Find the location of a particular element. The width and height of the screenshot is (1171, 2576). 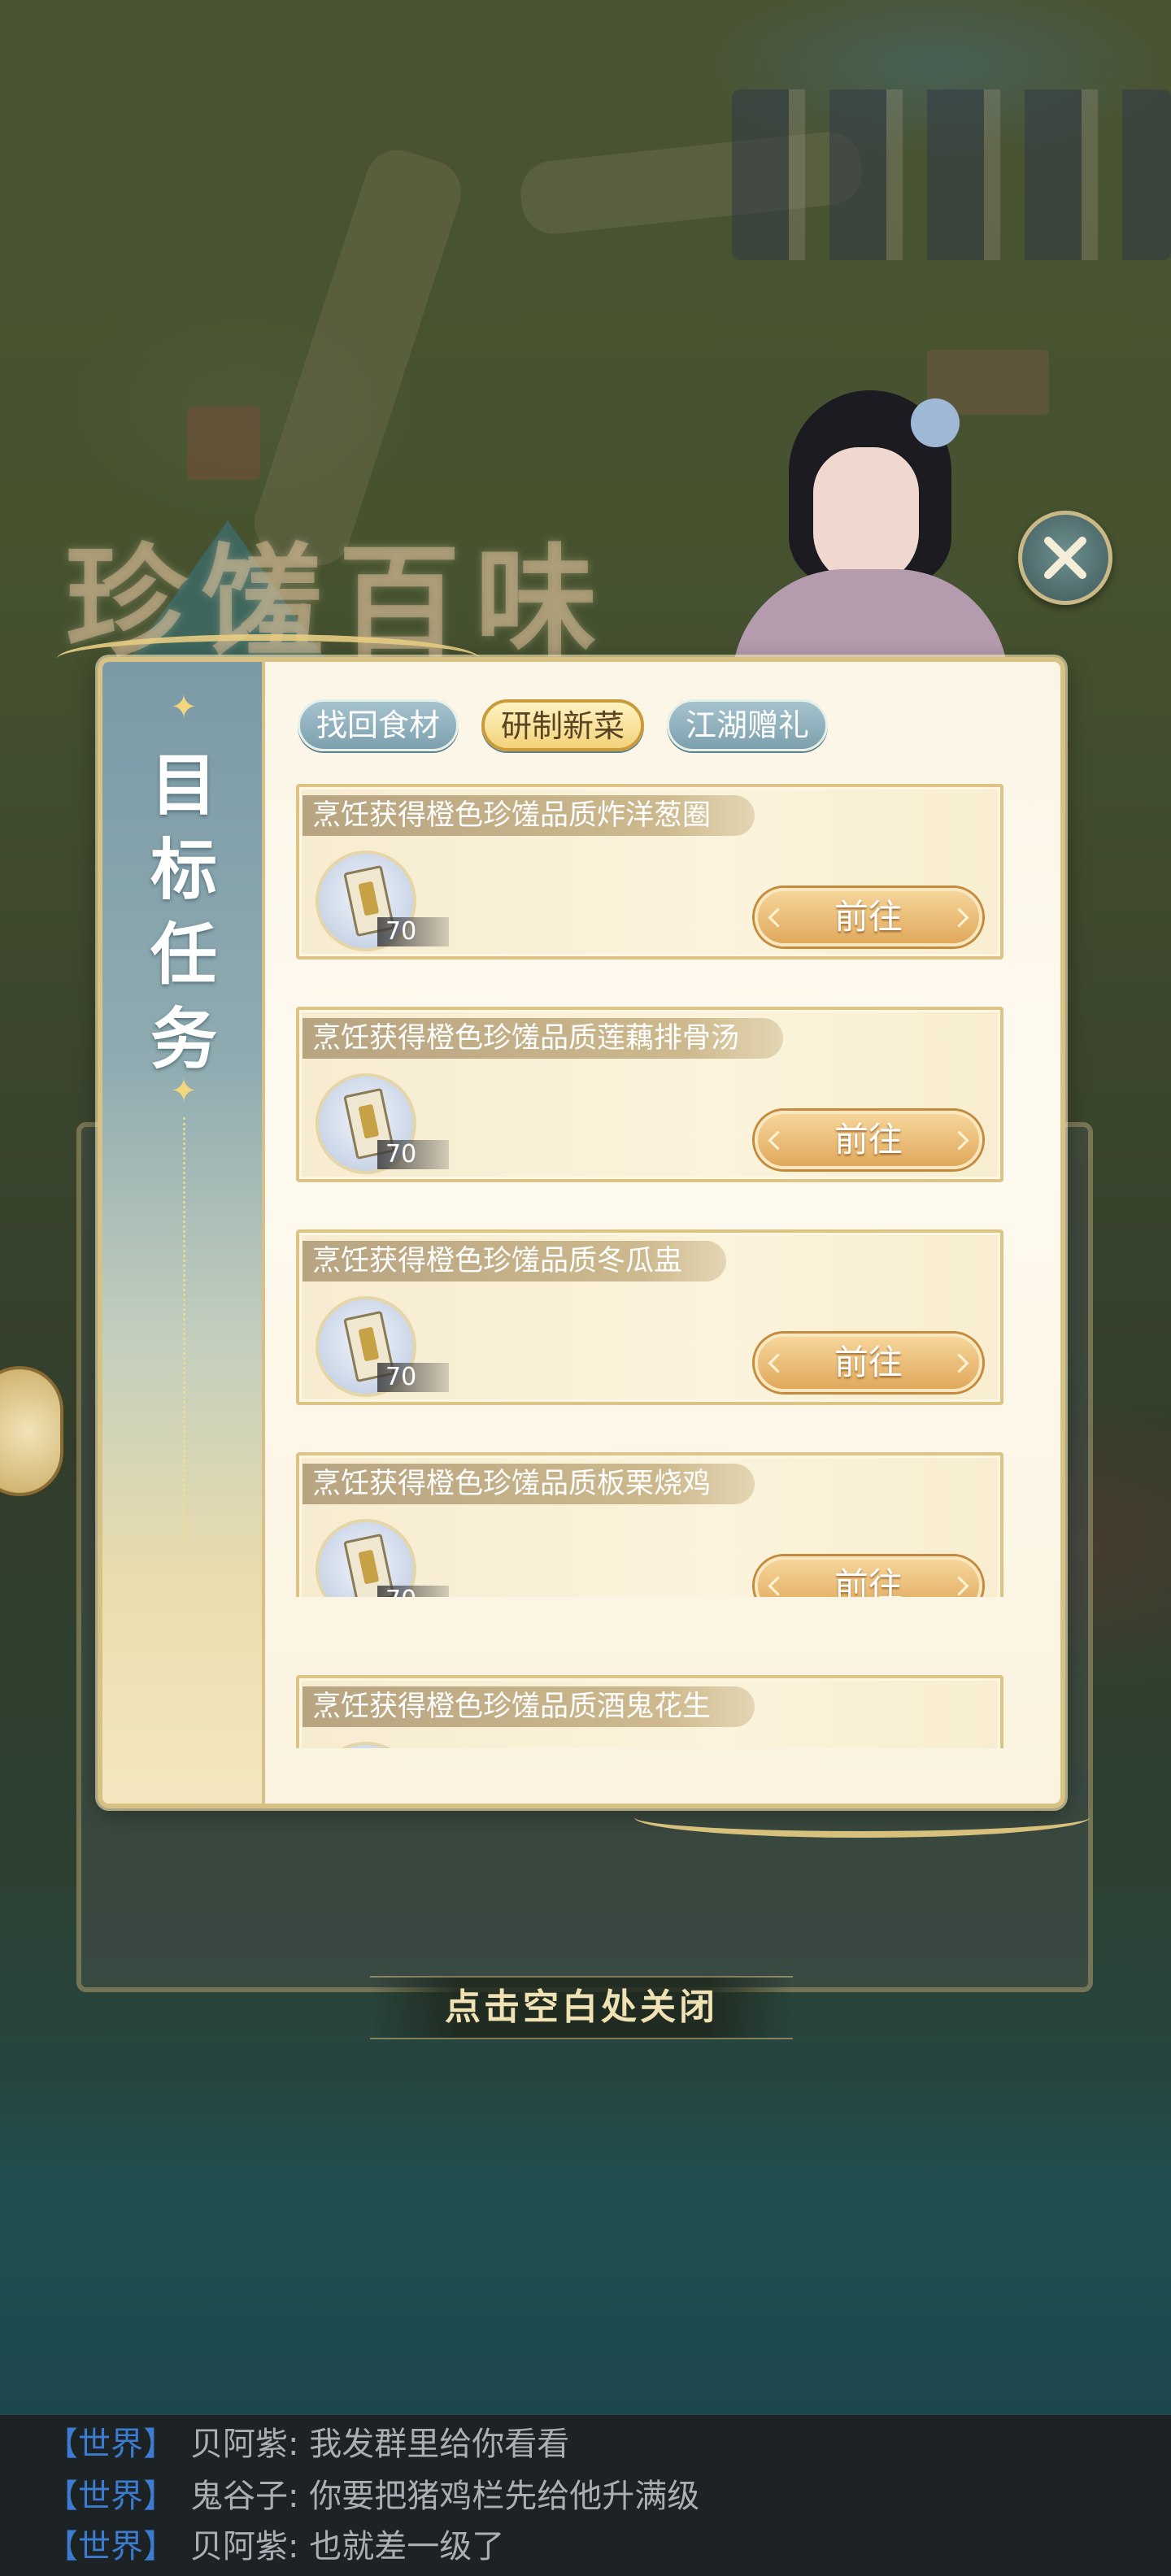

side-title-char: 任 is located at coordinates (183, 955).